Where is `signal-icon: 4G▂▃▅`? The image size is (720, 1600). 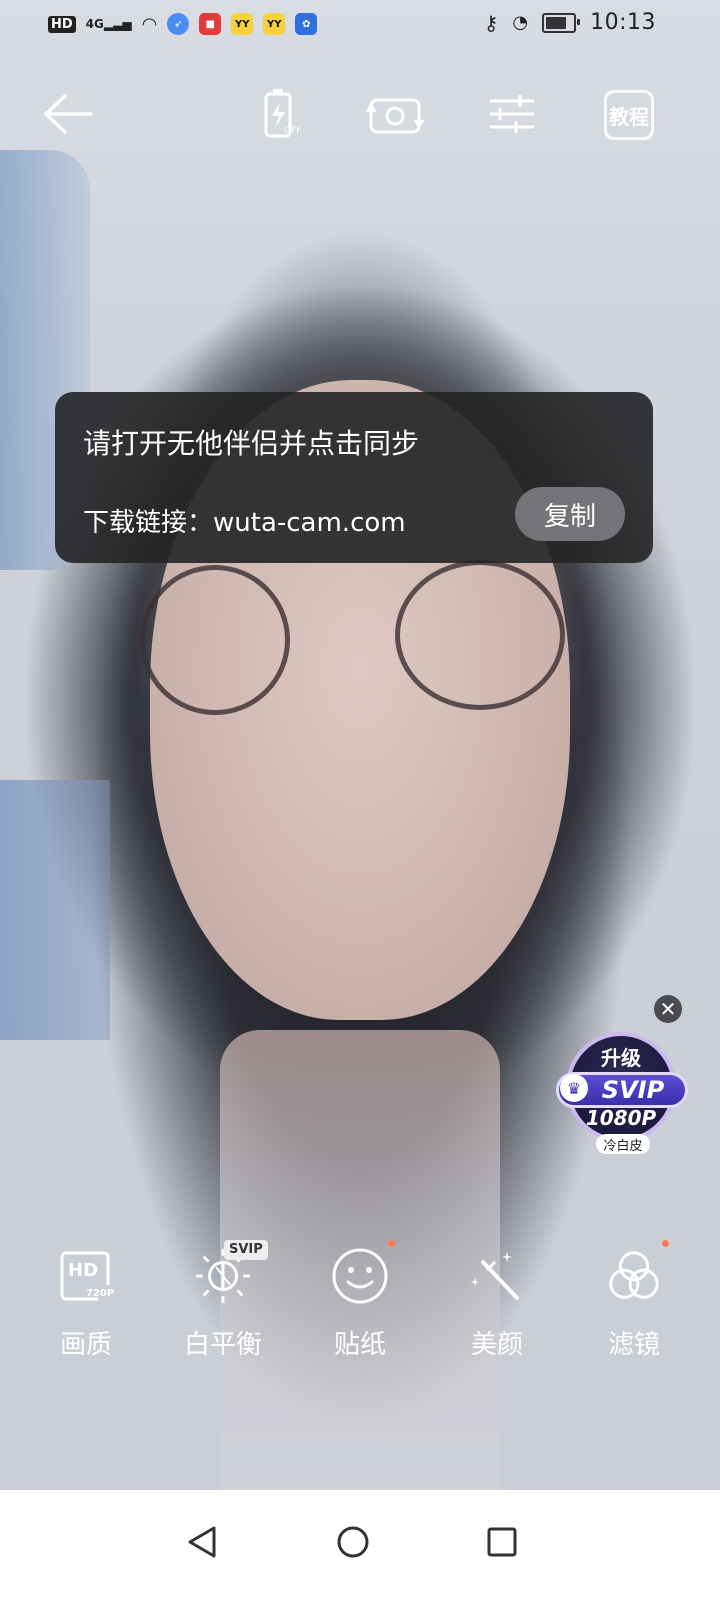 signal-icon: 4G▂▃▅ is located at coordinates (108, 24).